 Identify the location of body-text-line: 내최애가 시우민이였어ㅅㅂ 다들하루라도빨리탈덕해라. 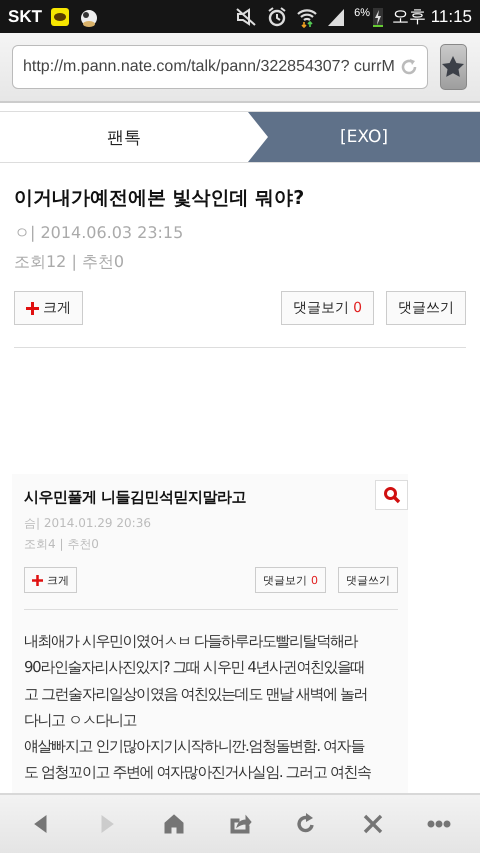
(191, 641).